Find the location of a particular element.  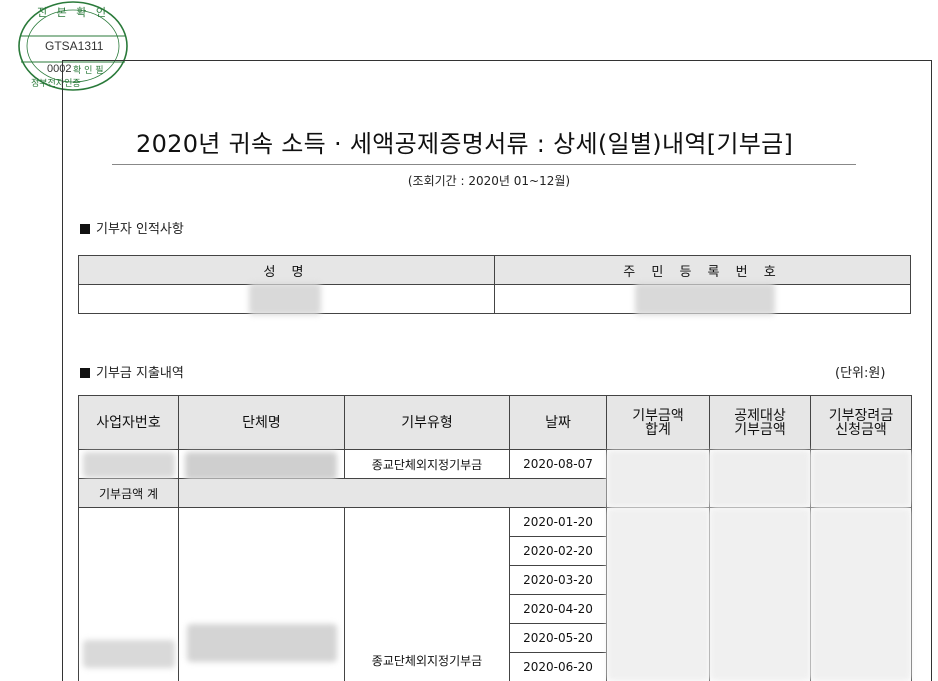

header-biz-no: 사업자번호 is located at coordinates (128, 422).